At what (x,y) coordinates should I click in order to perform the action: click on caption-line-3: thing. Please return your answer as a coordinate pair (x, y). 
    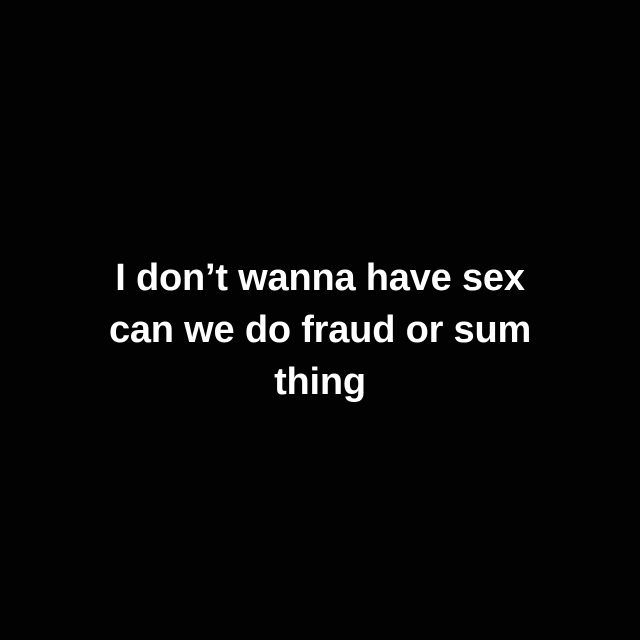
    Looking at the image, I should click on (320, 382).